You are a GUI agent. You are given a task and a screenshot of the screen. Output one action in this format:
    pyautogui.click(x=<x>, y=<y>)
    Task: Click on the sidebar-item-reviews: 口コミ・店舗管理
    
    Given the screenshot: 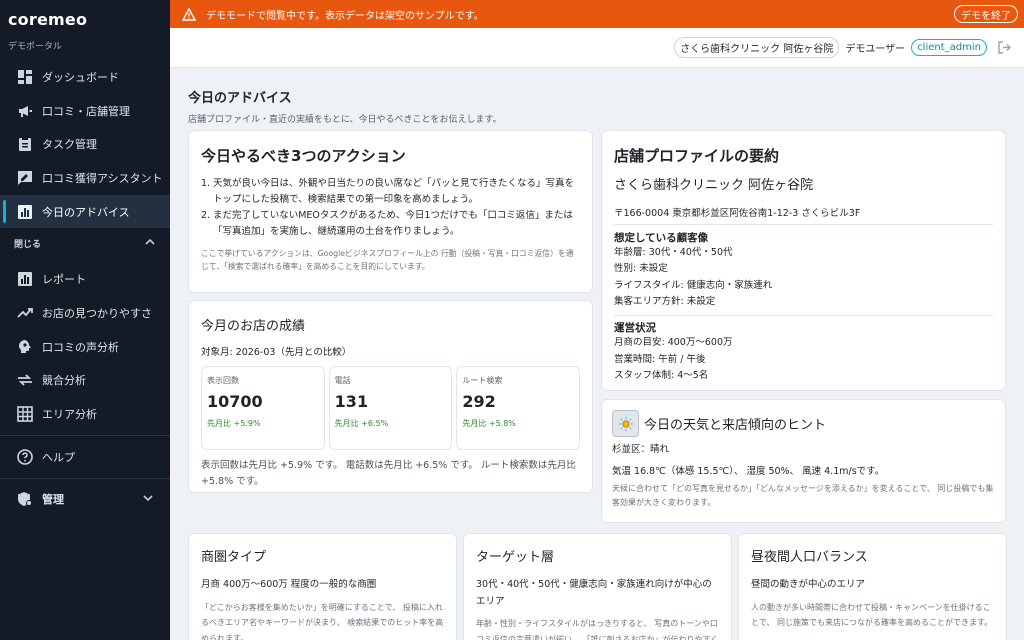 What is the action you would take?
    pyautogui.click(x=85, y=111)
    